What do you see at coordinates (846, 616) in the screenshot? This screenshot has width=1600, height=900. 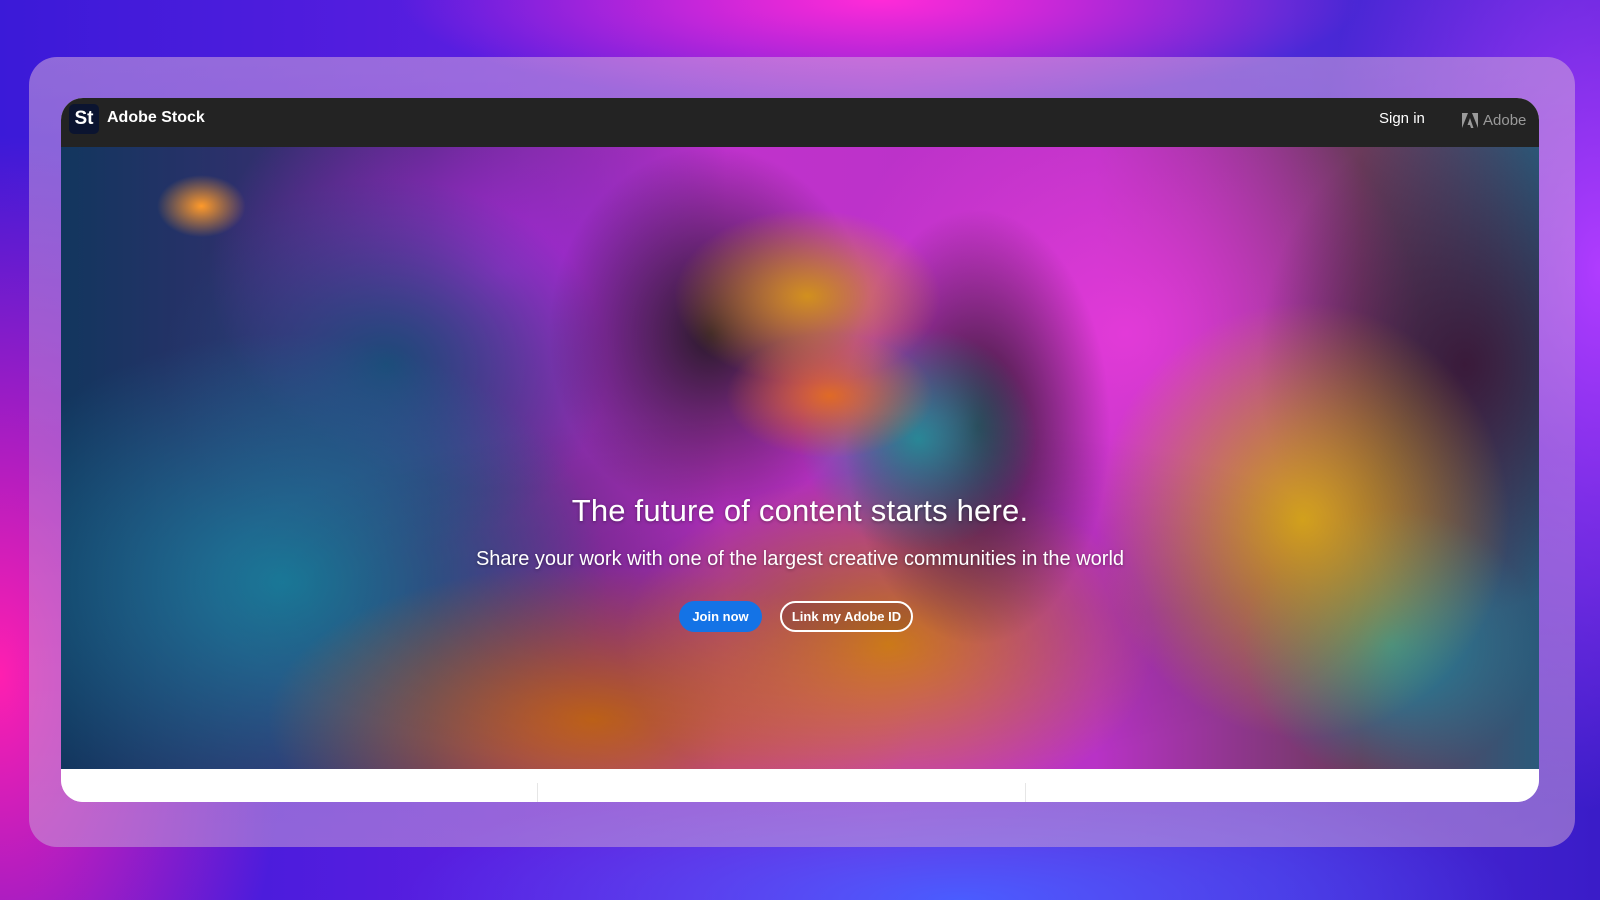 I see `link-adobe-id-button: Link my Adobe ID` at bounding box center [846, 616].